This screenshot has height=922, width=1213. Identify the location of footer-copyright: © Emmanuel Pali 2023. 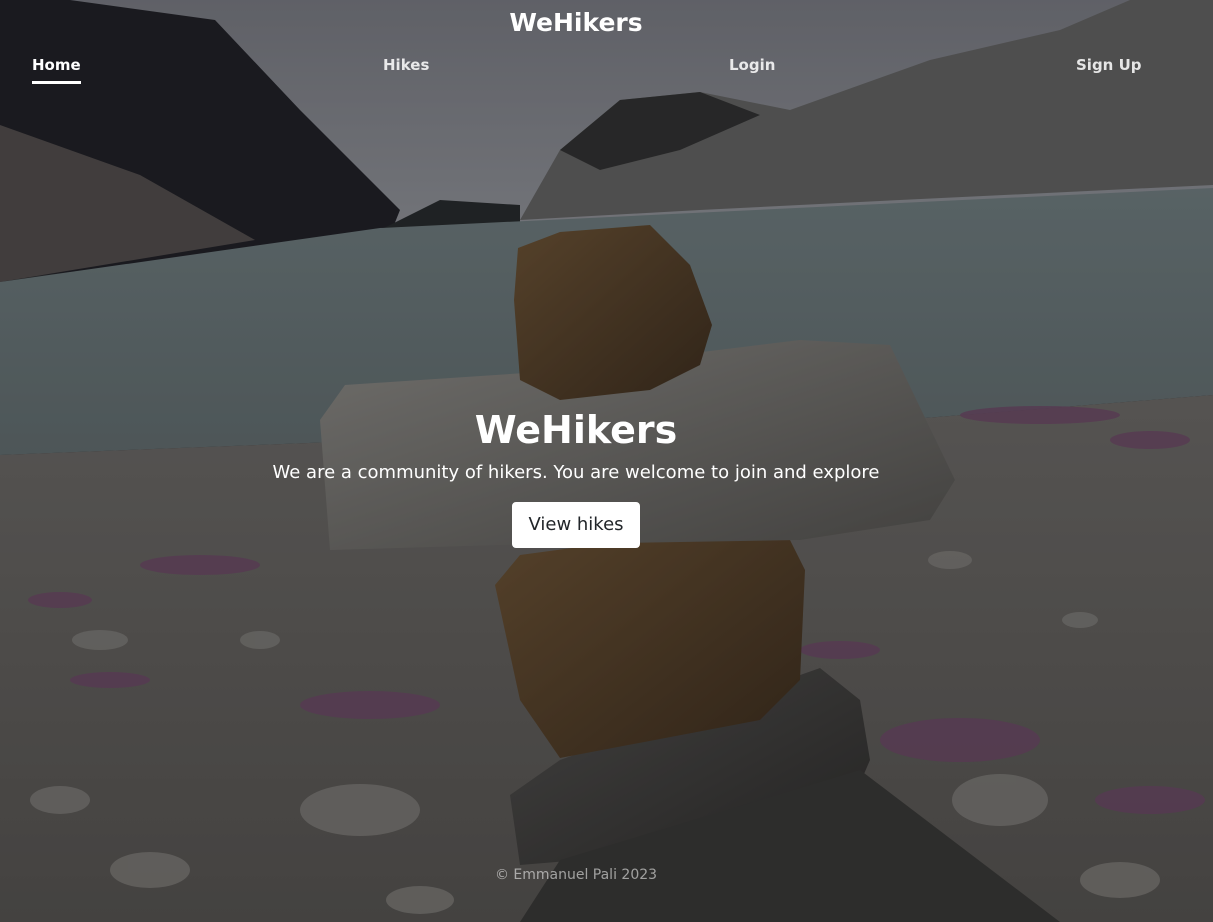
(576, 875).